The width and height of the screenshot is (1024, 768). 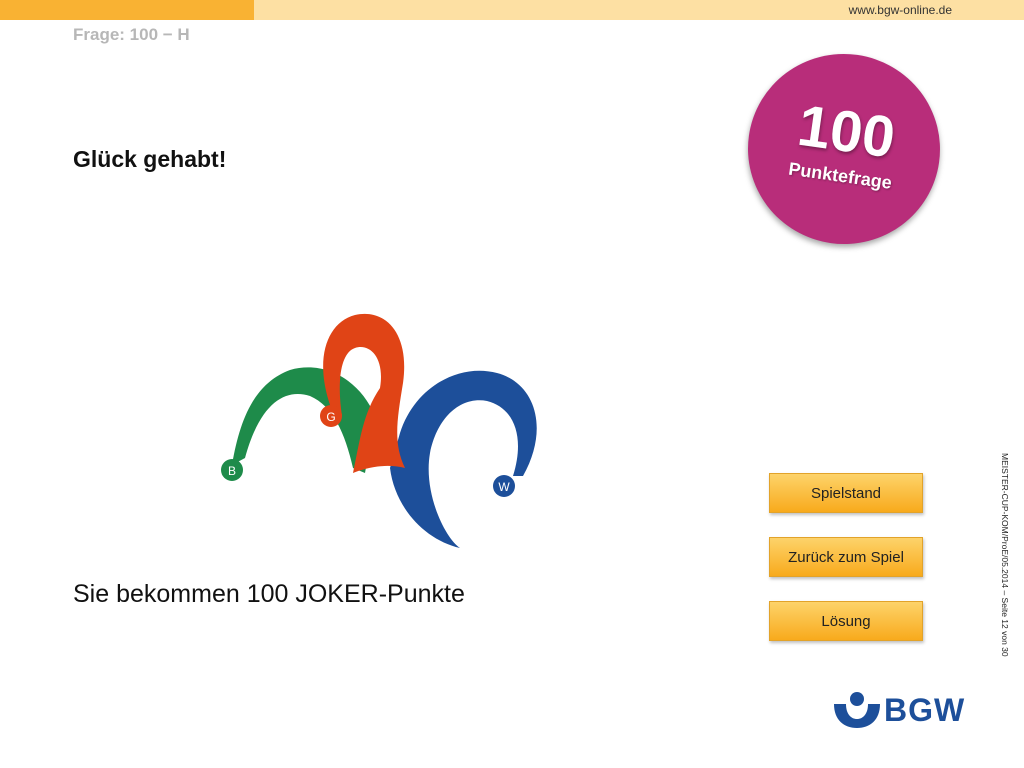 I want to click on back-to-game-button: Zurück zum Spiel, so click(x=846, y=557).